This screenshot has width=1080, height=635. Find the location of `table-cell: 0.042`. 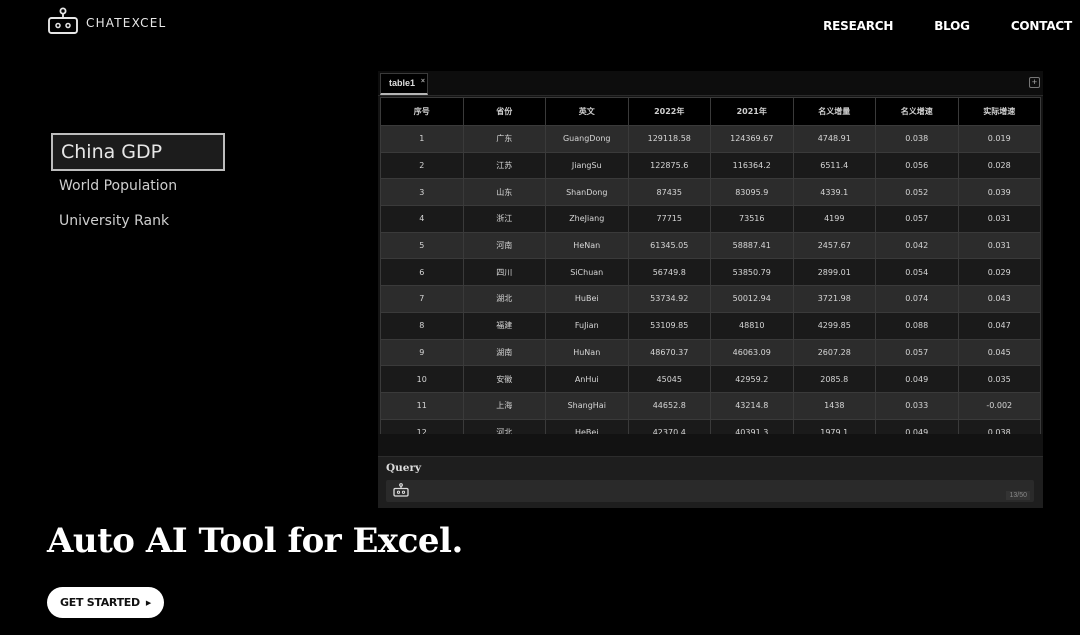

table-cell: 0.042 is located at coordinates (917, 245).